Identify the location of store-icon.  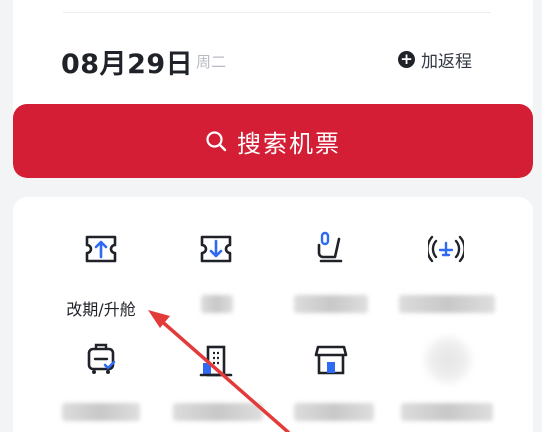
(331, 360).